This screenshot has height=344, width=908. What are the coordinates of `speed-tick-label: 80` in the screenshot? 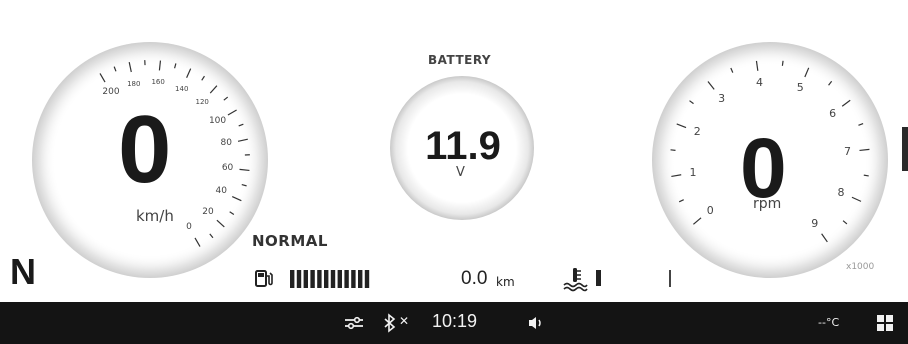 It's located at (226, 143).